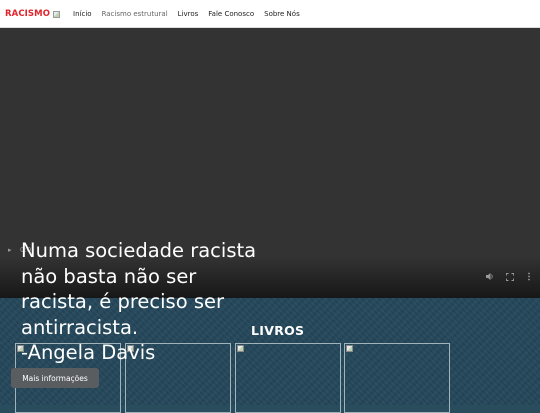  Describe the element at coordinates (109, 276) in the screenshot. I see `quote-line: não basta não ser` at that location.